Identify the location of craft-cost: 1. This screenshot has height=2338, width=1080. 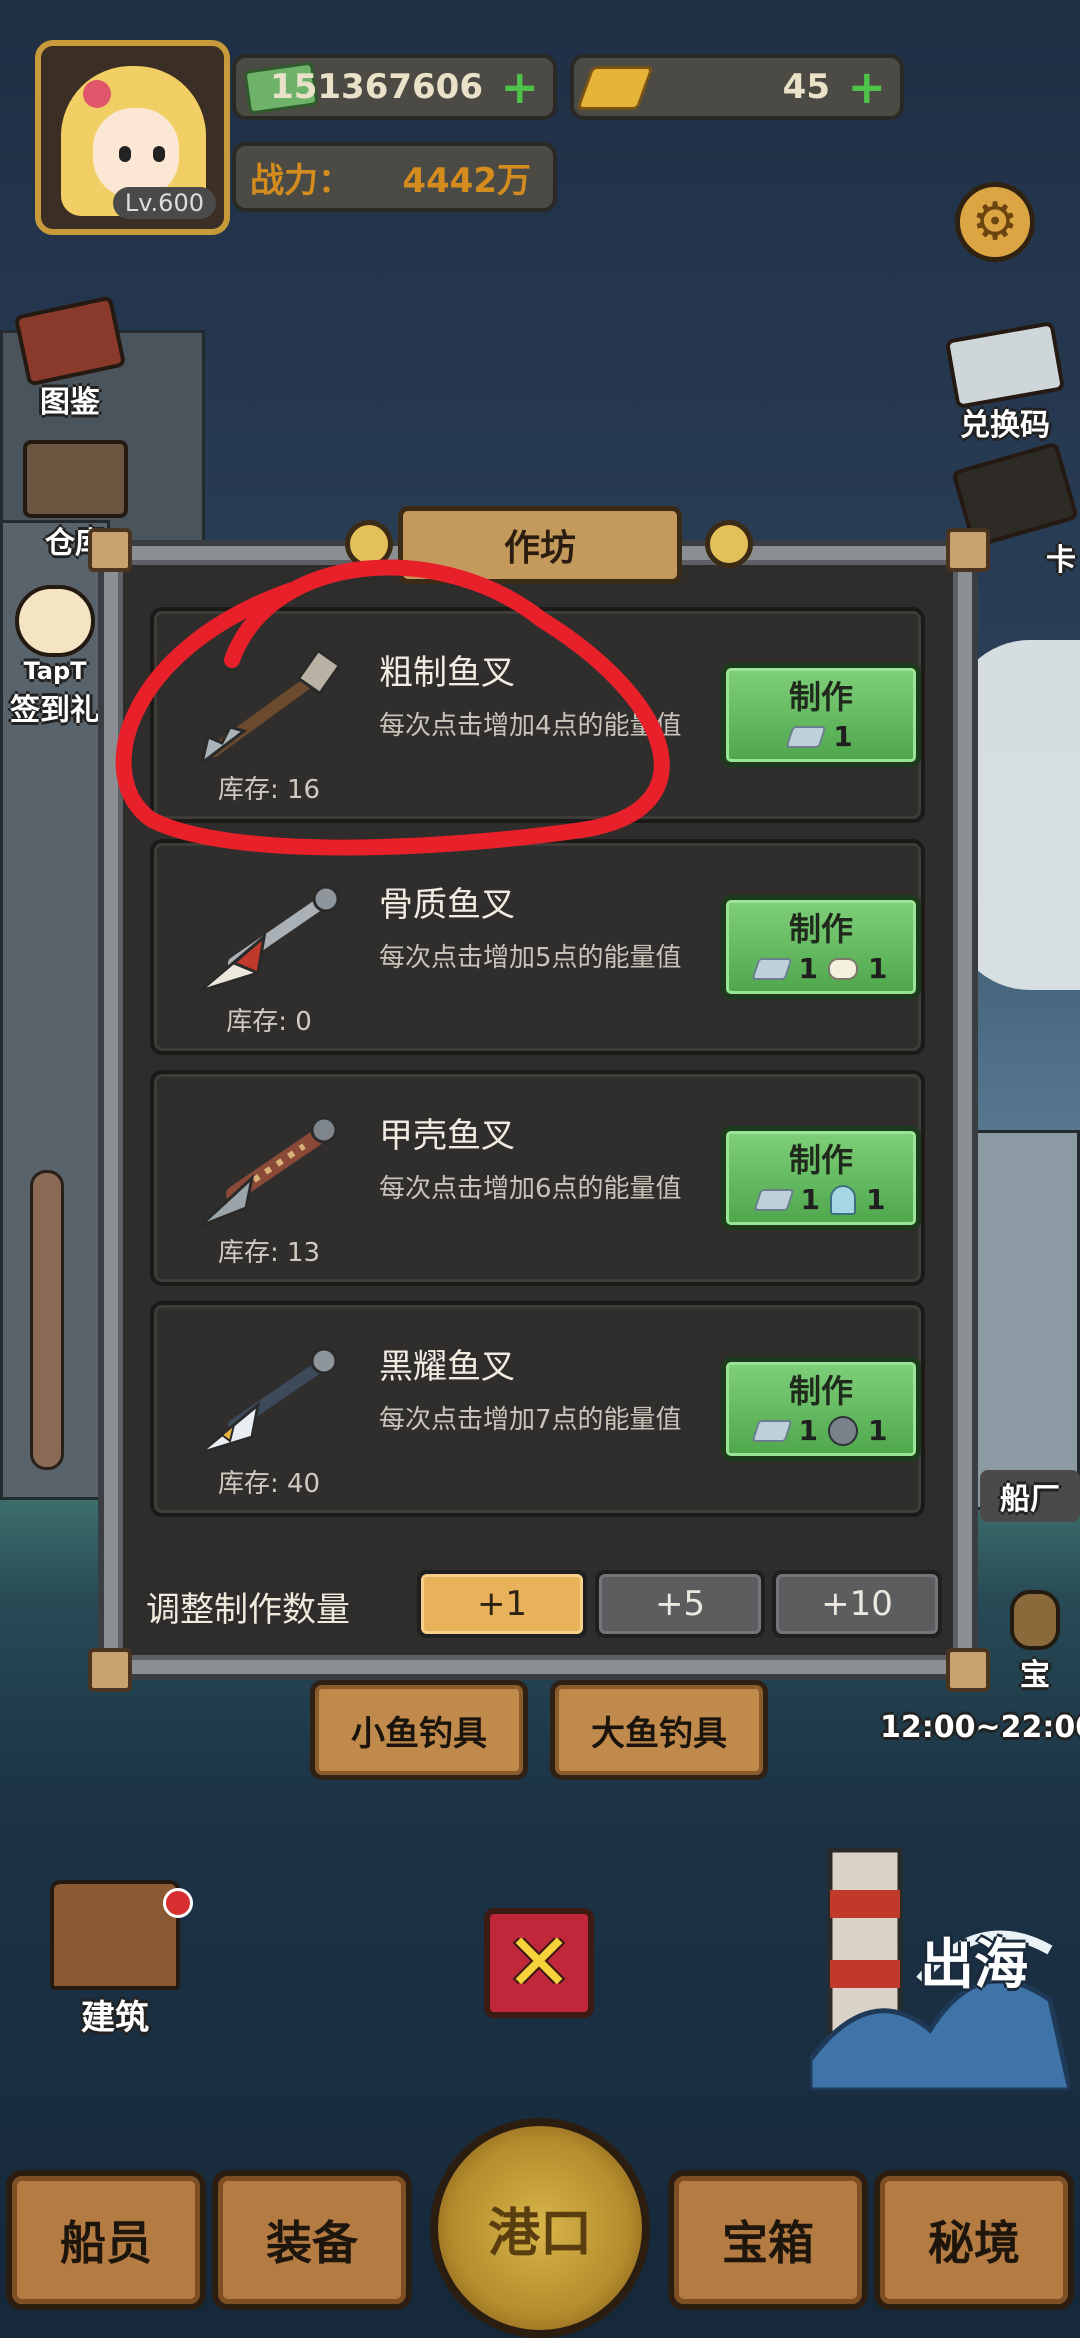
(821, 736).